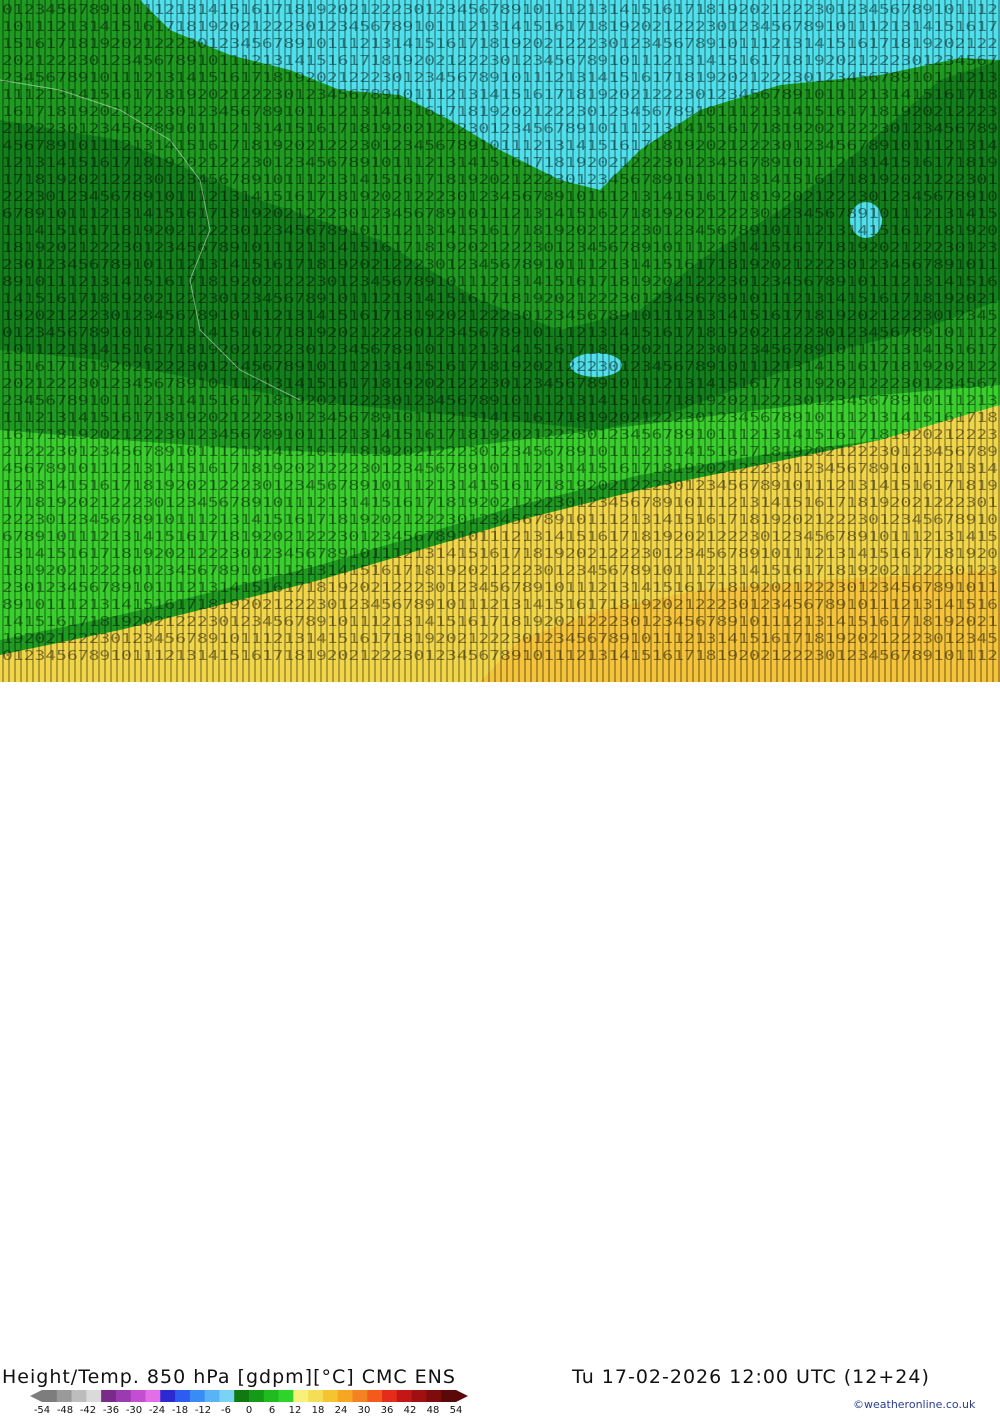  I want to click on scale-label: 6, so click(272, 1410).